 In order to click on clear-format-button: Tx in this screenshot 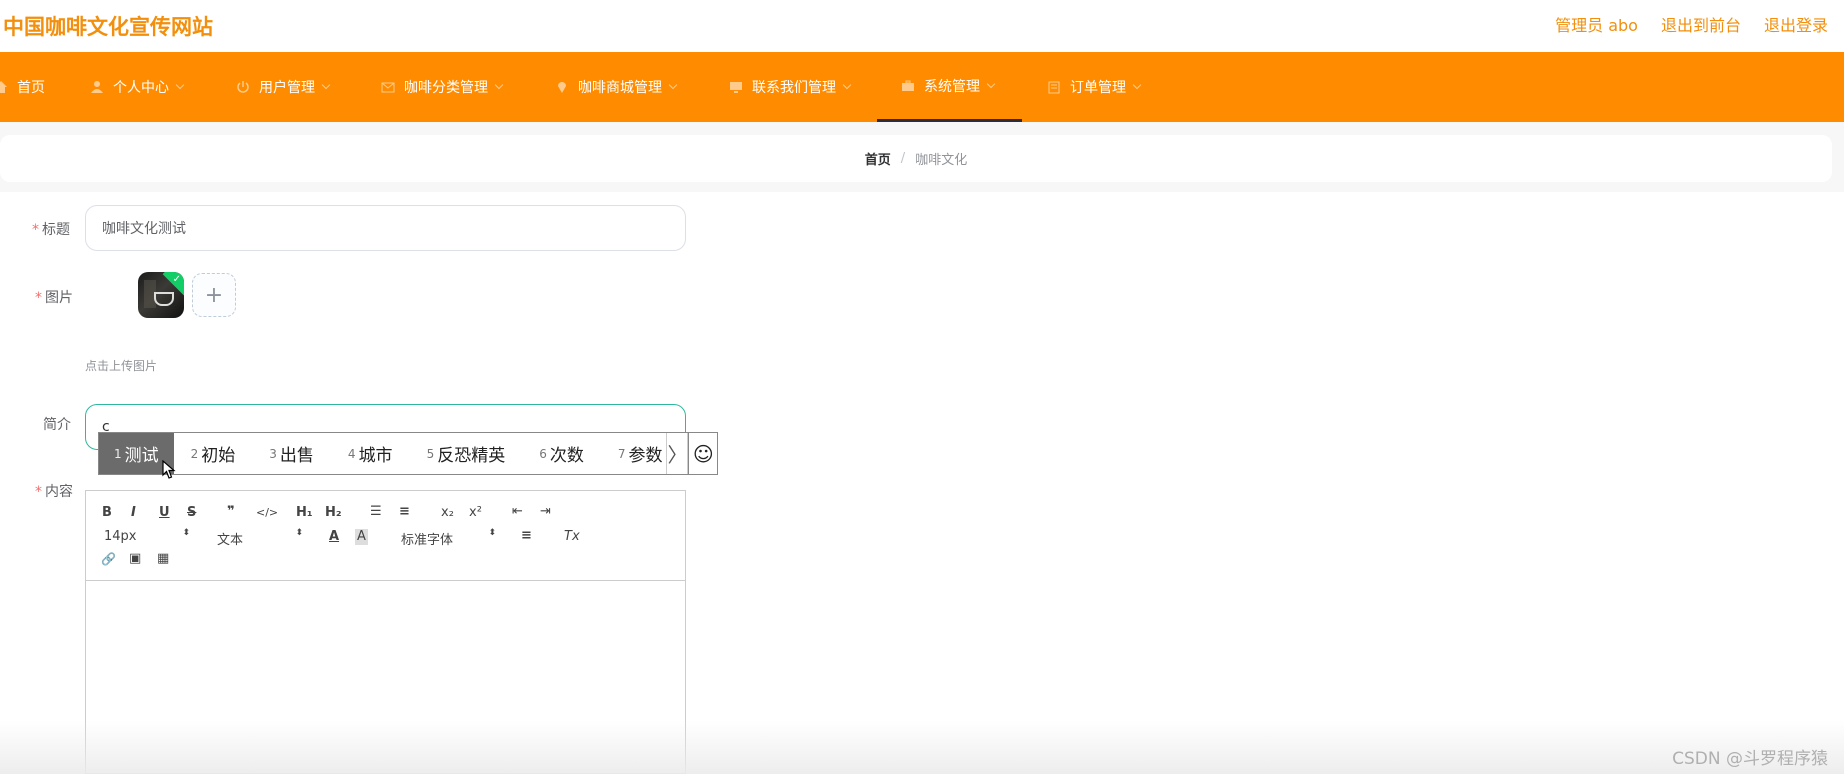, I will do `click(572, 537)`.